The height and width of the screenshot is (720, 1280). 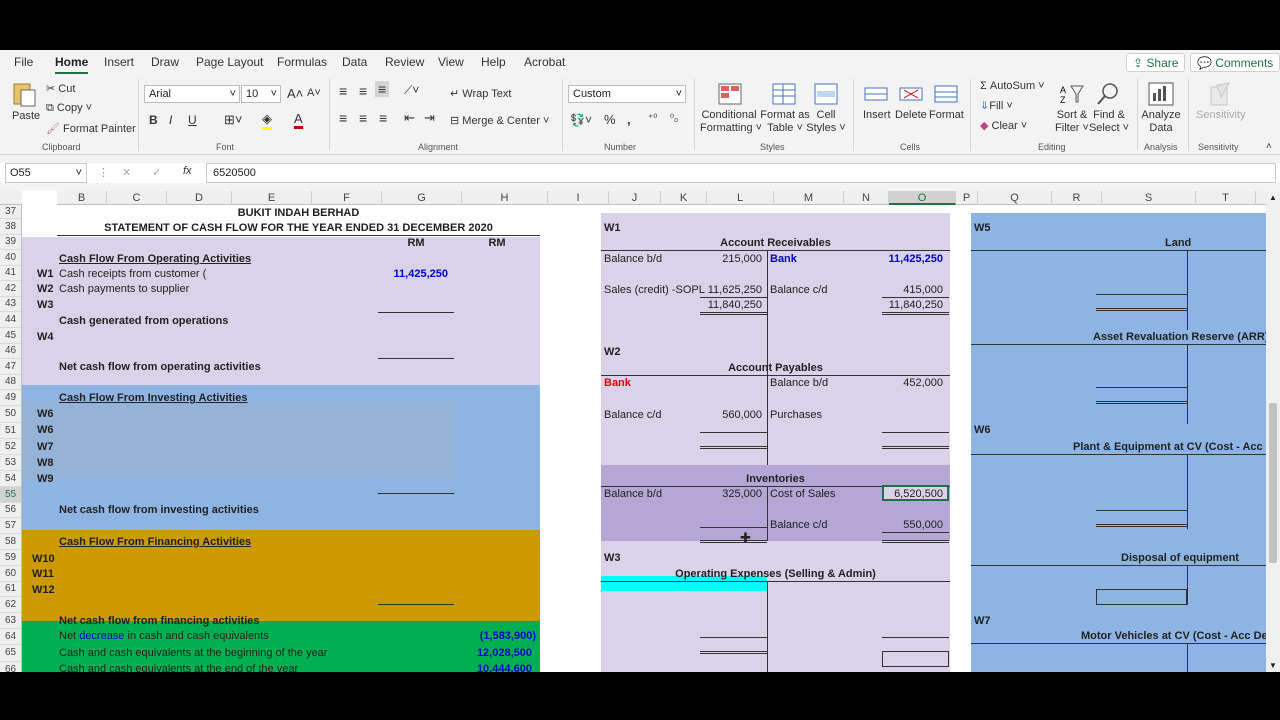 I want to click on formula-input: 6520500, so click(x=741, y=173).